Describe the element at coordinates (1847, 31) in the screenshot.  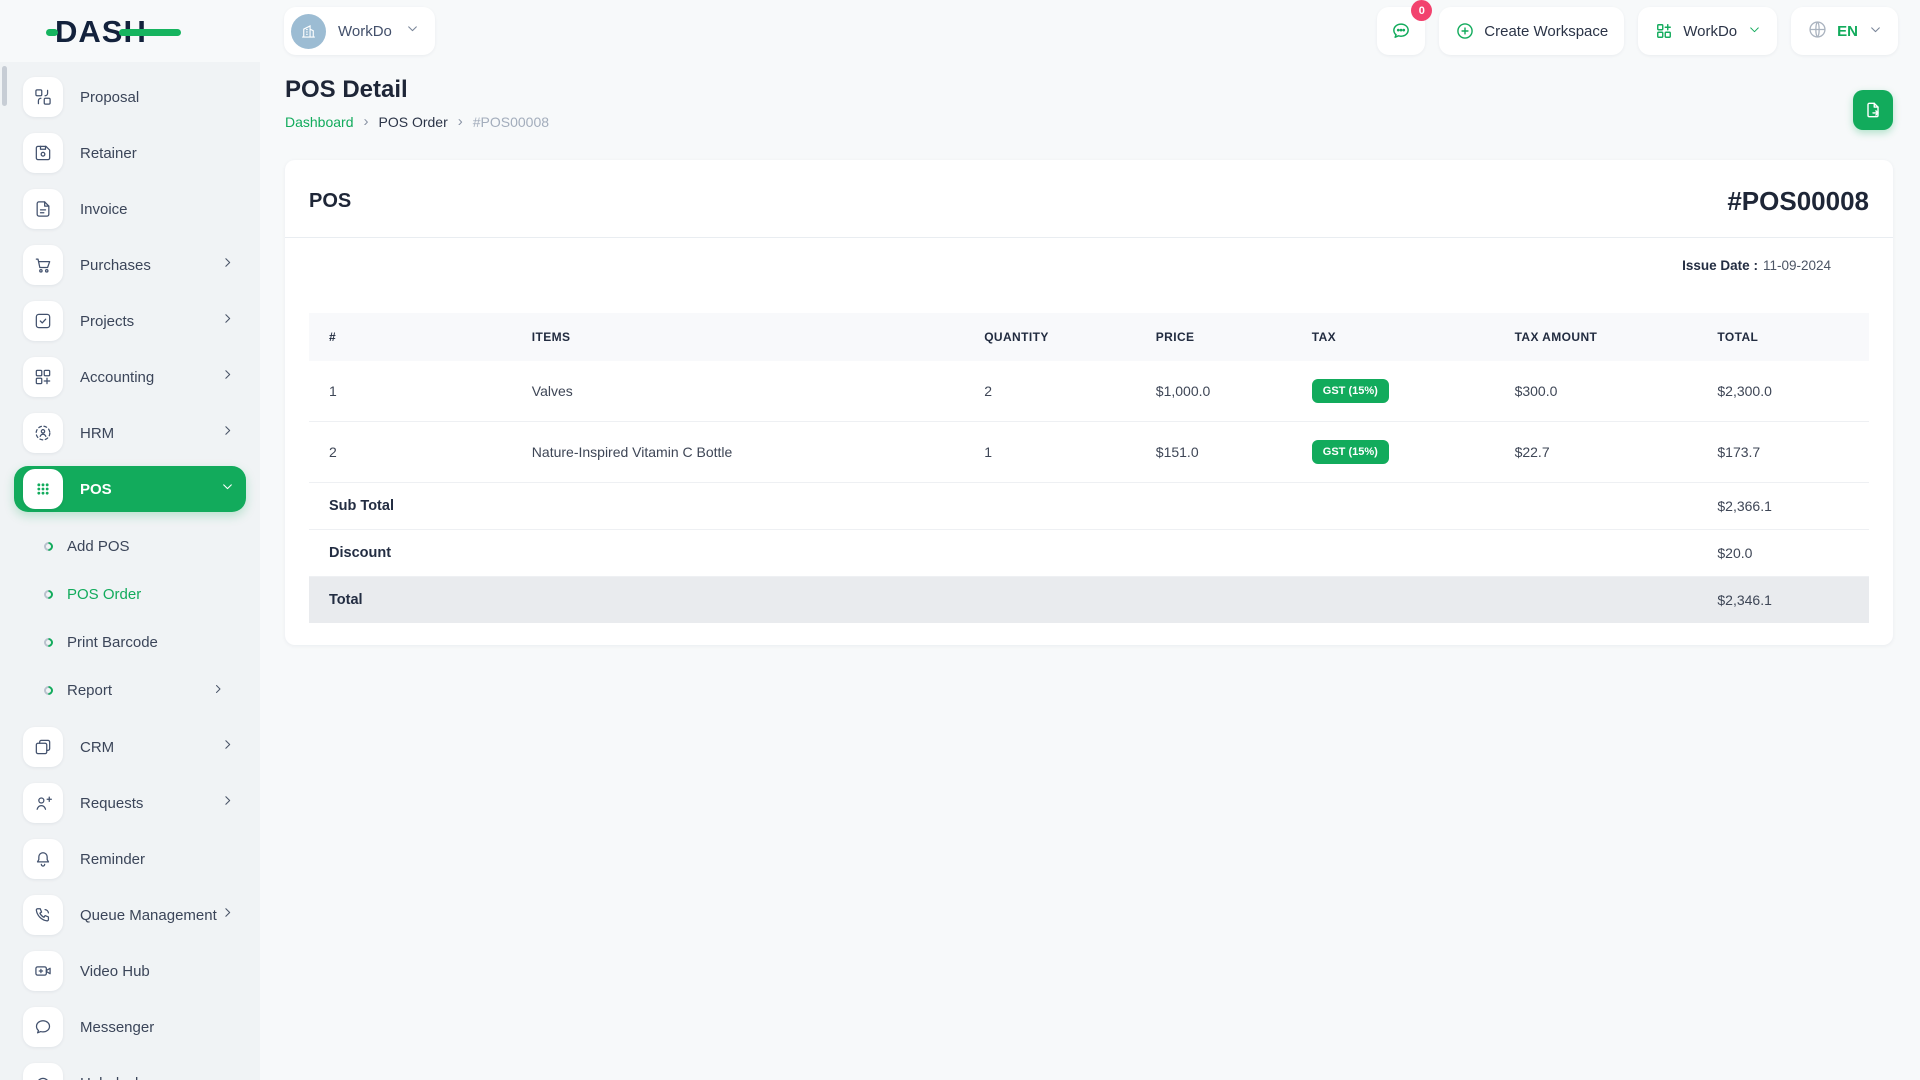
I see `language-code: EN` at that location.